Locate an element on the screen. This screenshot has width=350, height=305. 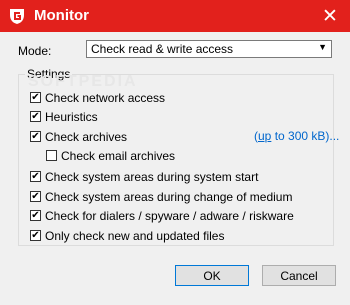
option-label: Only check new and updated files is located at coordinates (135, 235).